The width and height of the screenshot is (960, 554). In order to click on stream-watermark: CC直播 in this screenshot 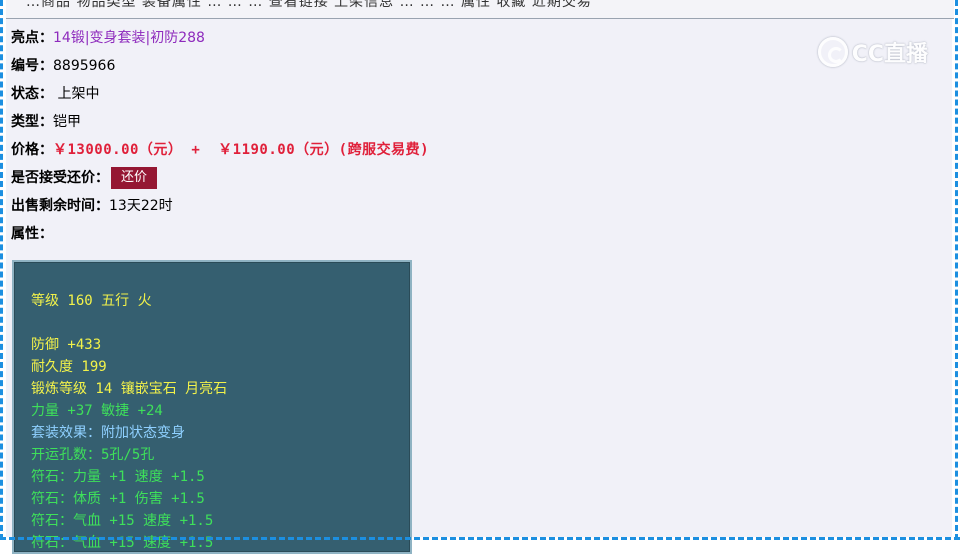, I will do `click(872, 52)`.